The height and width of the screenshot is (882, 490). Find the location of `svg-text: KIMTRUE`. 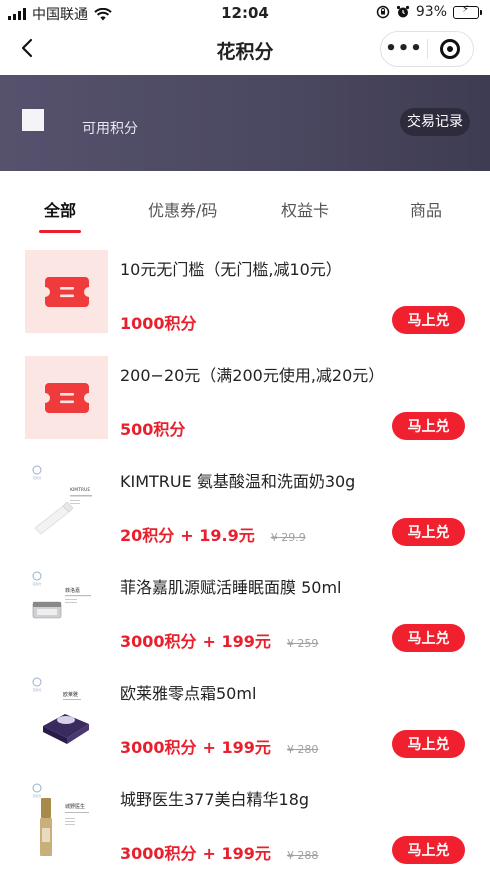

svg-text: KIMTRUE is located at coordinates (80, 490).